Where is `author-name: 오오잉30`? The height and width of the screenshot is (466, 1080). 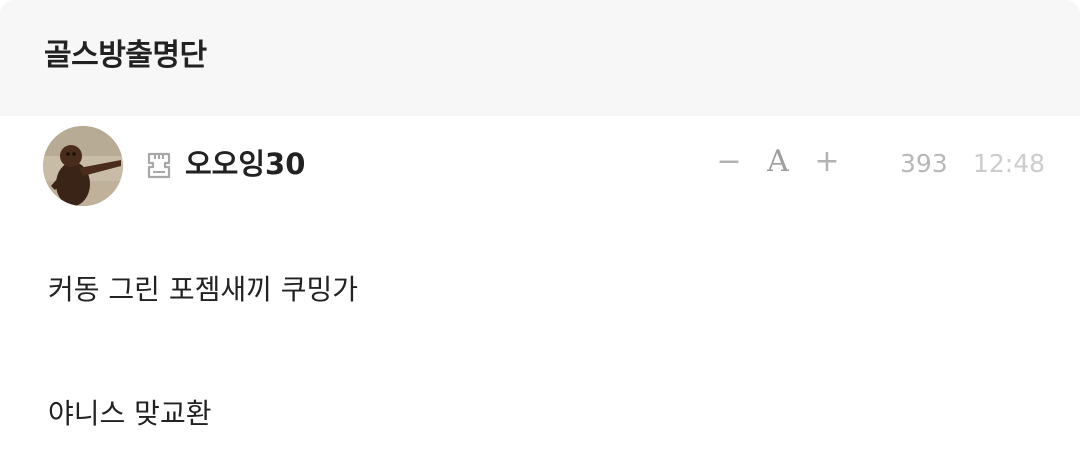
author-name: 오오잉30 is located at coordinates (245, 164).